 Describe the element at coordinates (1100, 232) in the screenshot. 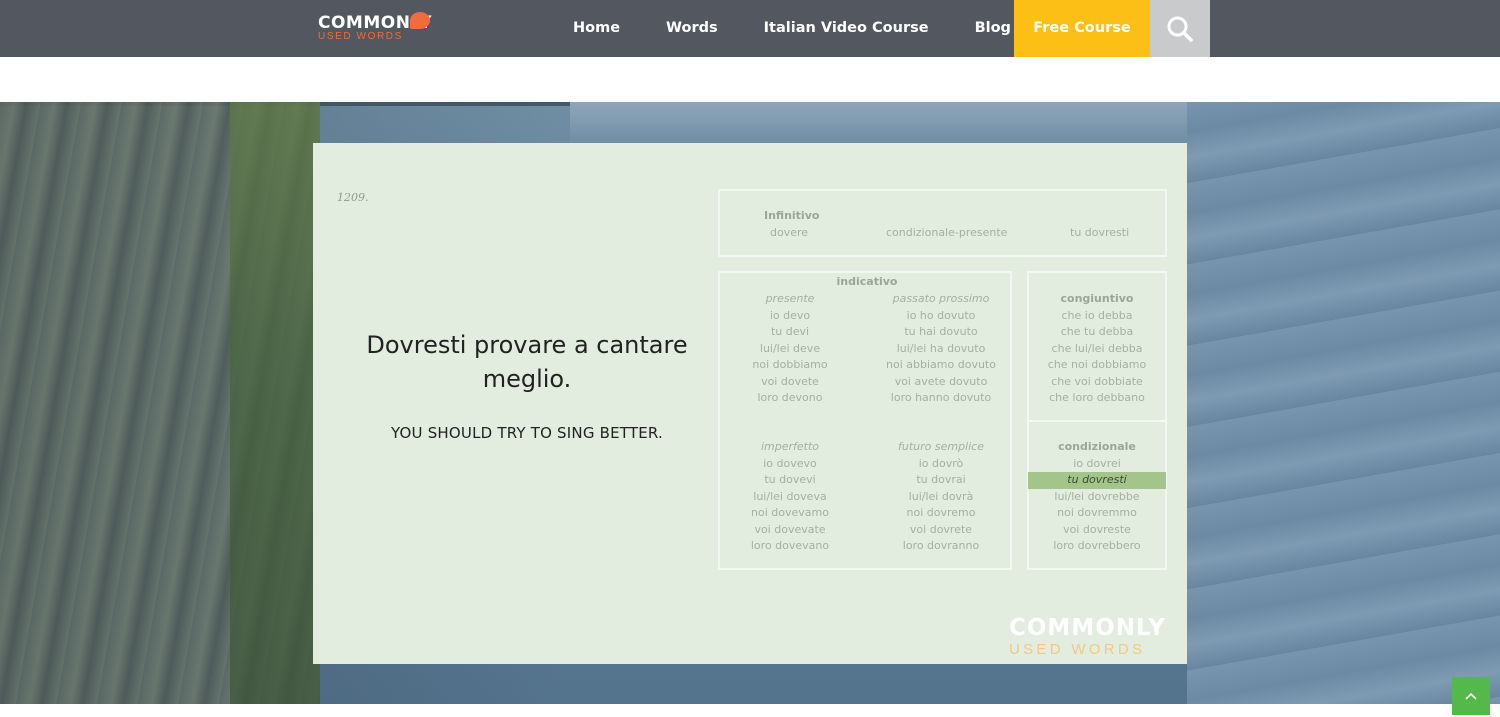

I see `infinitive-form: tu dovresti` at that location.